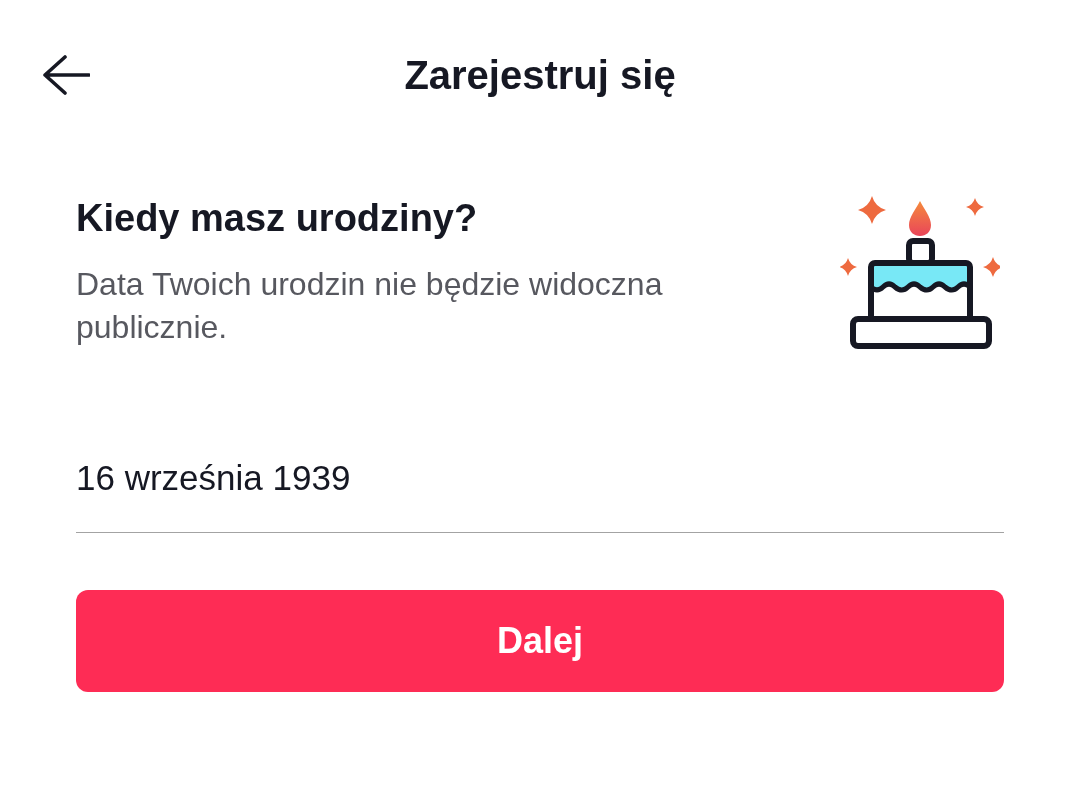  What do you see at coordinates (540, 493) in the screenshot?
I see `birthday-field: 16 września 1939` at bounding box center [540, 493].